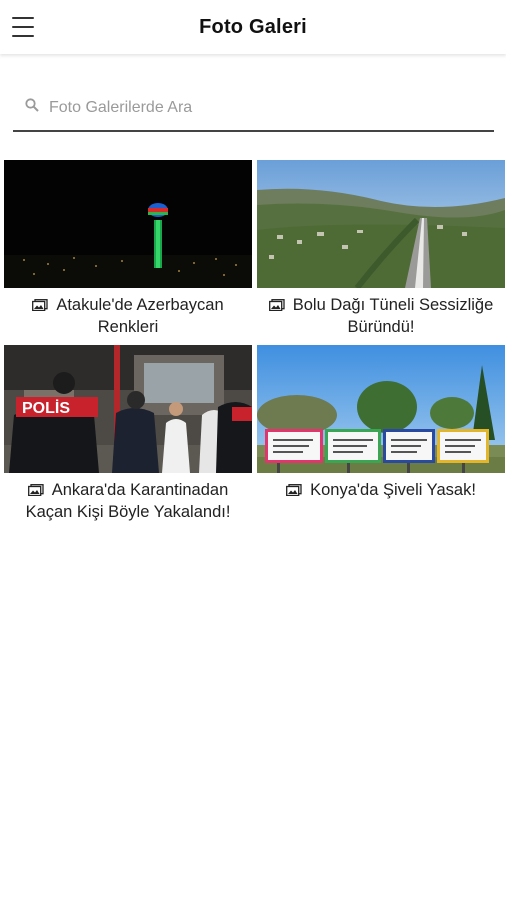  What do you see at coordinates (46, 408) in the screenshot?
I see `police-vest-text: POLİS` at bounding box center [46, 408].